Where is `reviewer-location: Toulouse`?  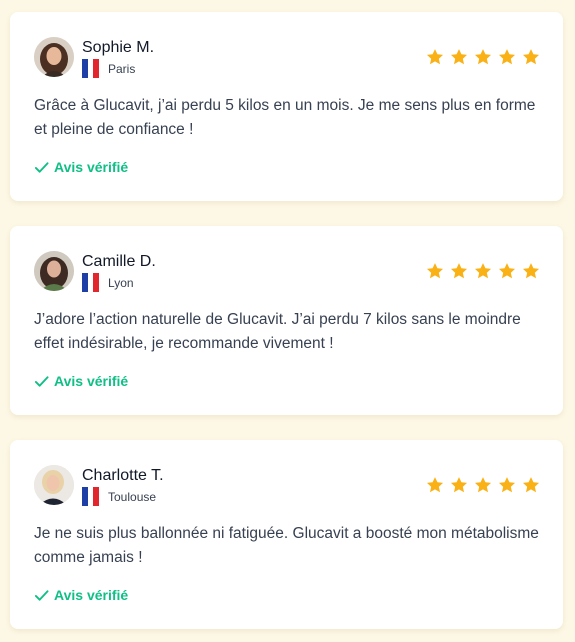 reviewer-location: Toulouse is located at coordinates (119, 496).